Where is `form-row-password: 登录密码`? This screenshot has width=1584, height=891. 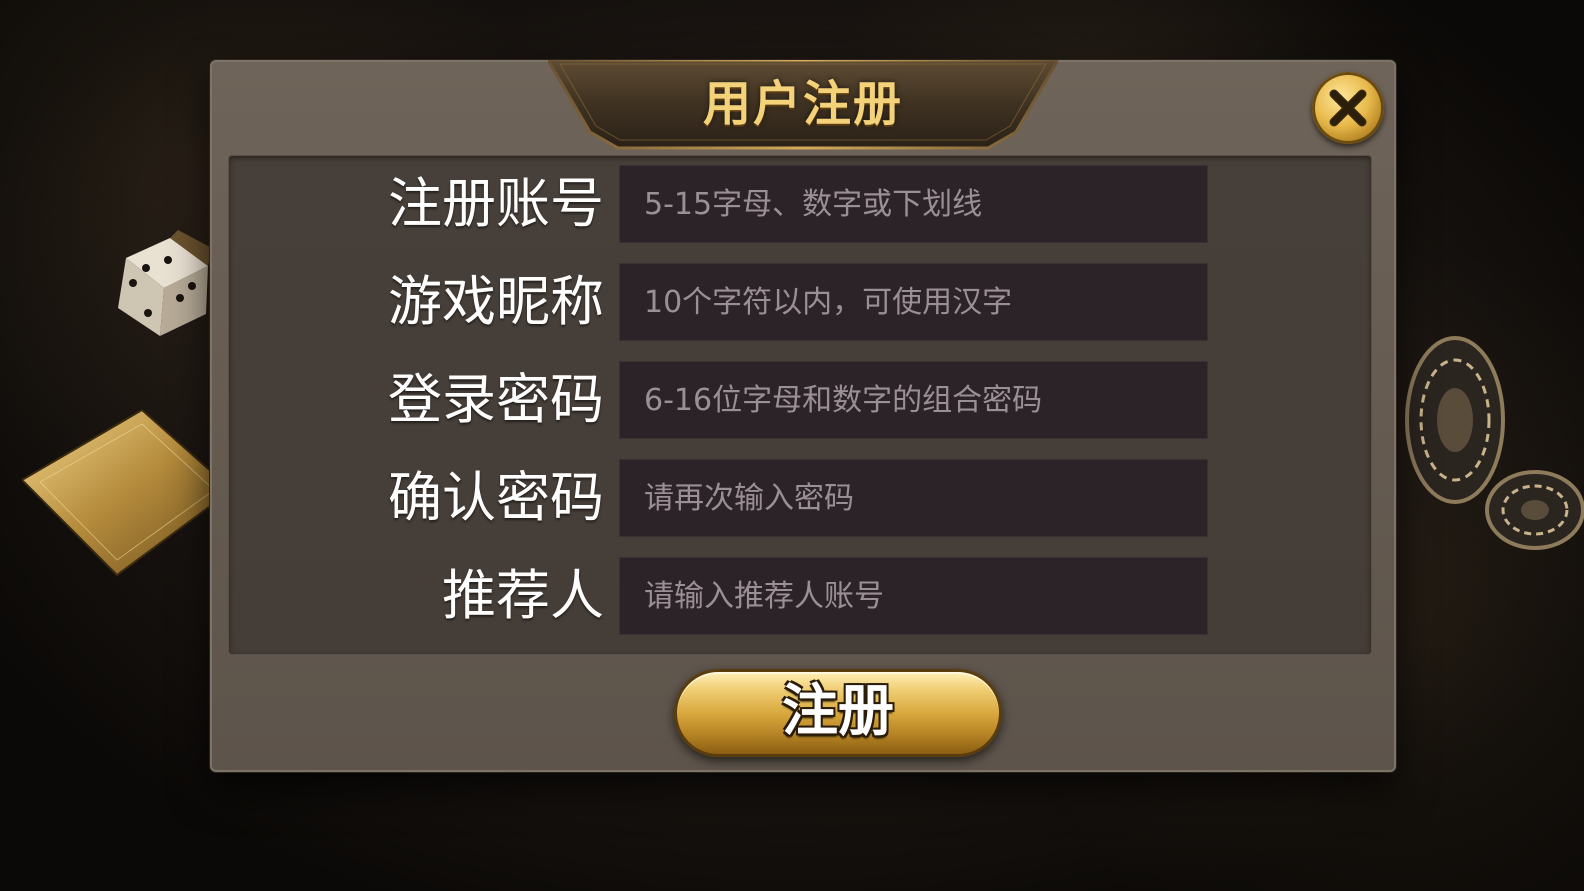
form-row-password: 登录密码 is located at coordinates (800, 400).